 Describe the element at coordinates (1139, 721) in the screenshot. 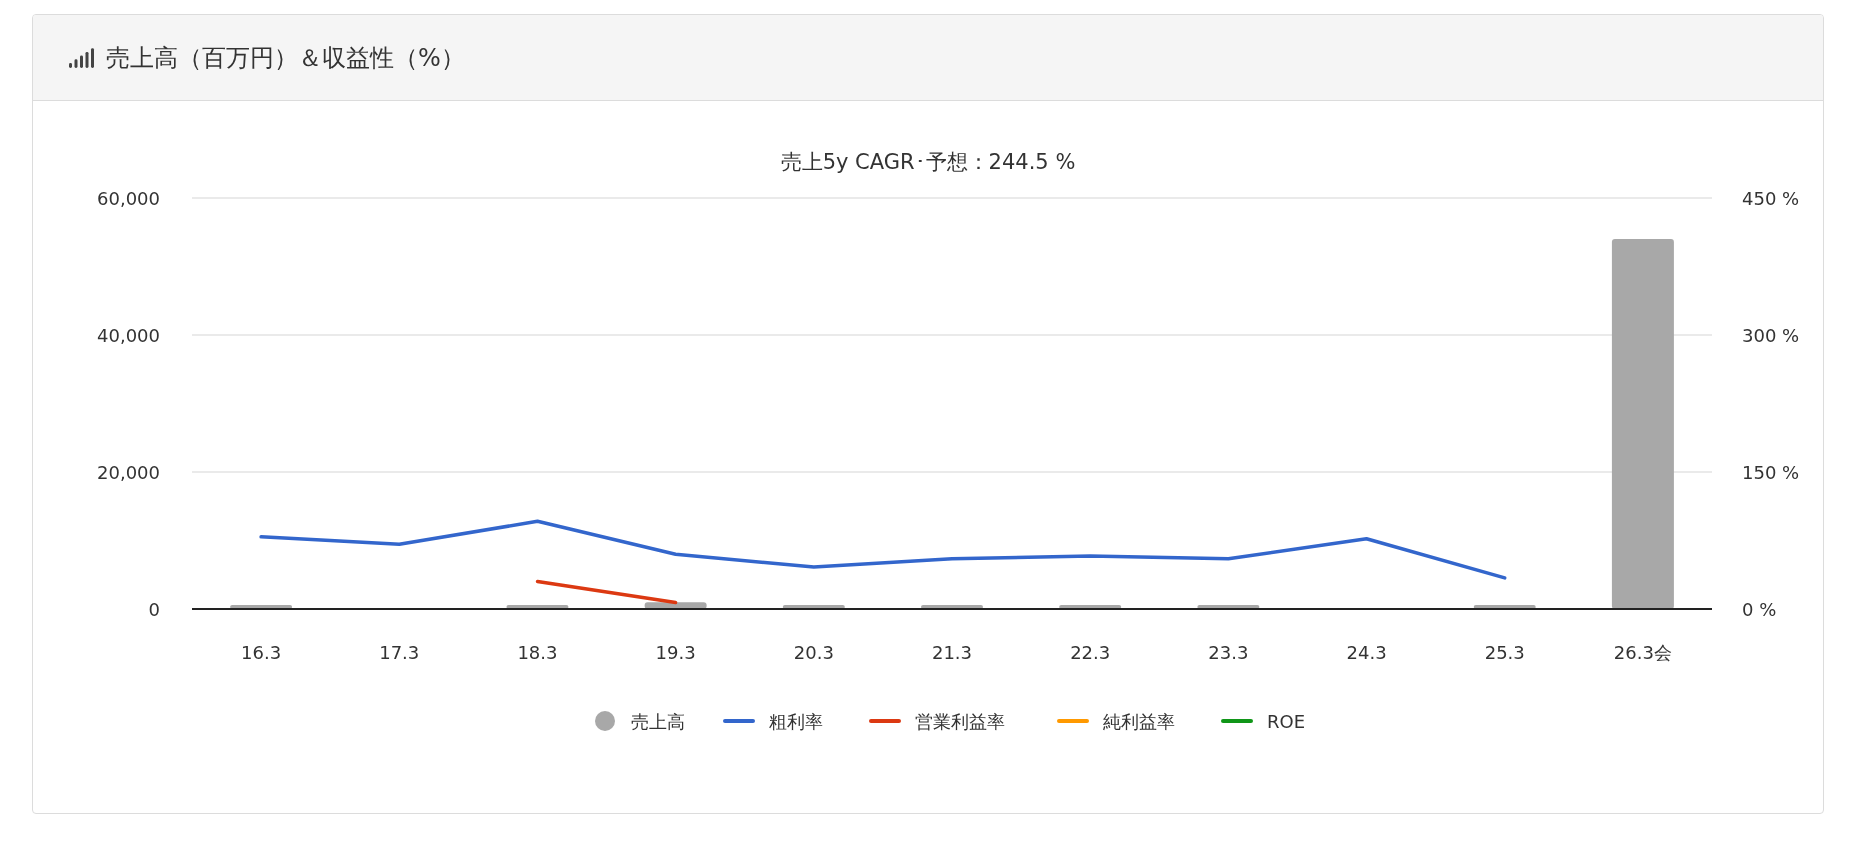

I see `legend-label: 純利益率` at that location.